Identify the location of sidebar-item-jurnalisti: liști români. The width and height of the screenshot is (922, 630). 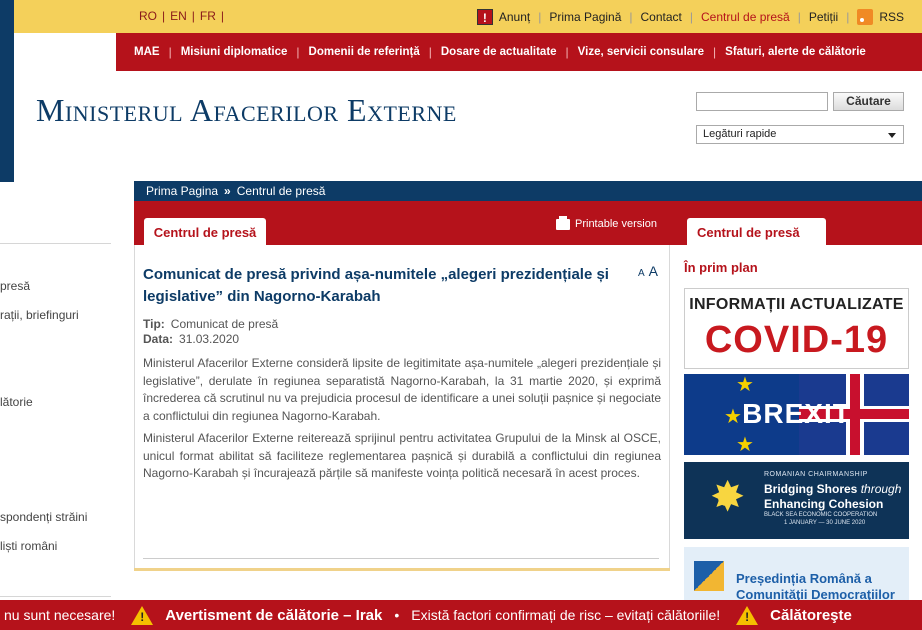
(28, 546).